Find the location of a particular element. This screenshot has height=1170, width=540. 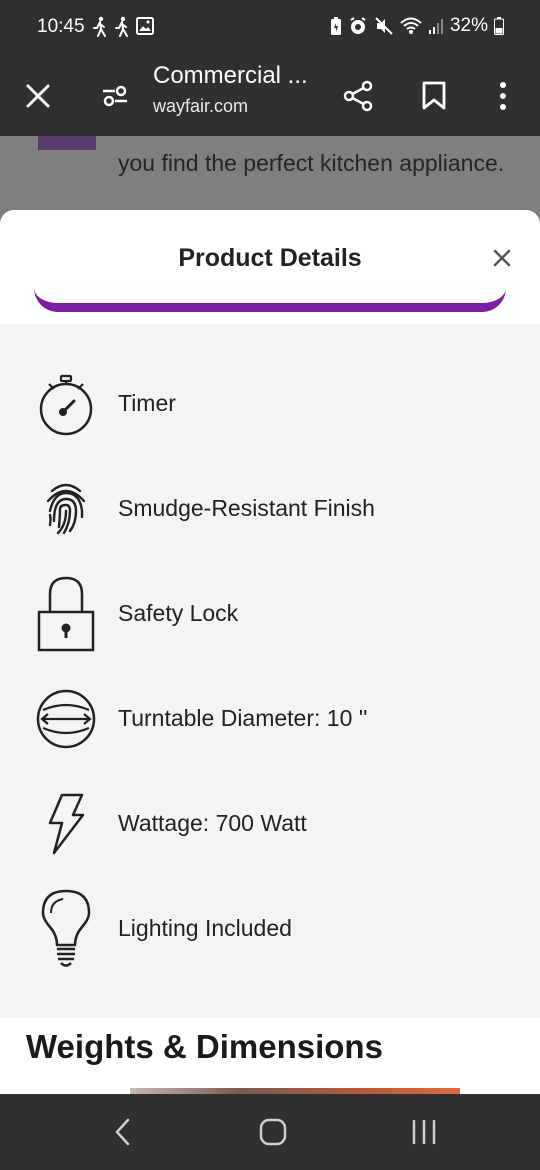

feature-label: Turntable Diameter: 10 '' is located at coordinates (243, 718).